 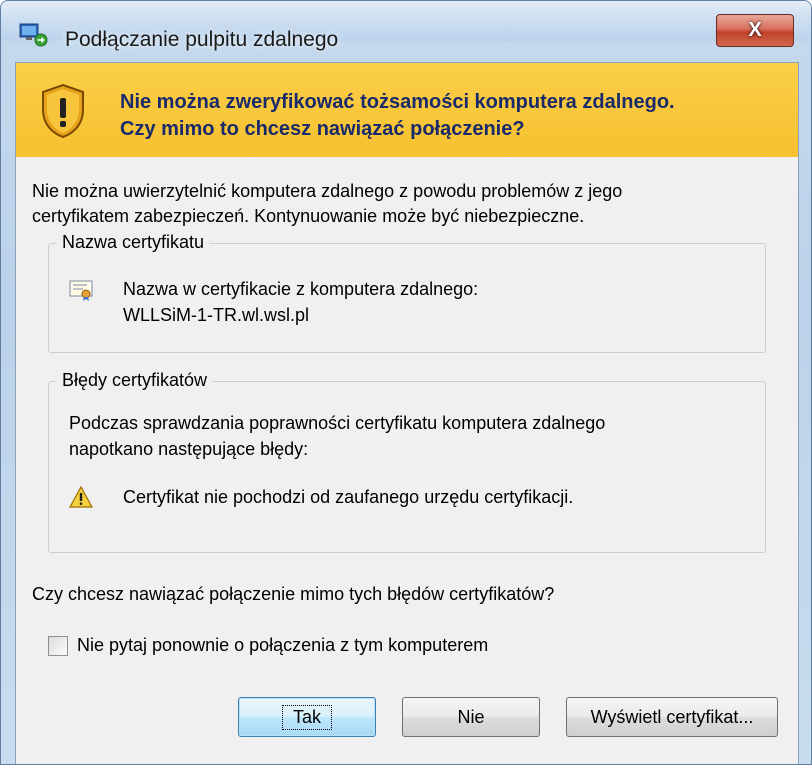 What do you see at coordinates (406, 26) in the screenshot?
I see `title-bar: Podłączanie pulpitu zdalnego X` at bounding box center [406, 26].